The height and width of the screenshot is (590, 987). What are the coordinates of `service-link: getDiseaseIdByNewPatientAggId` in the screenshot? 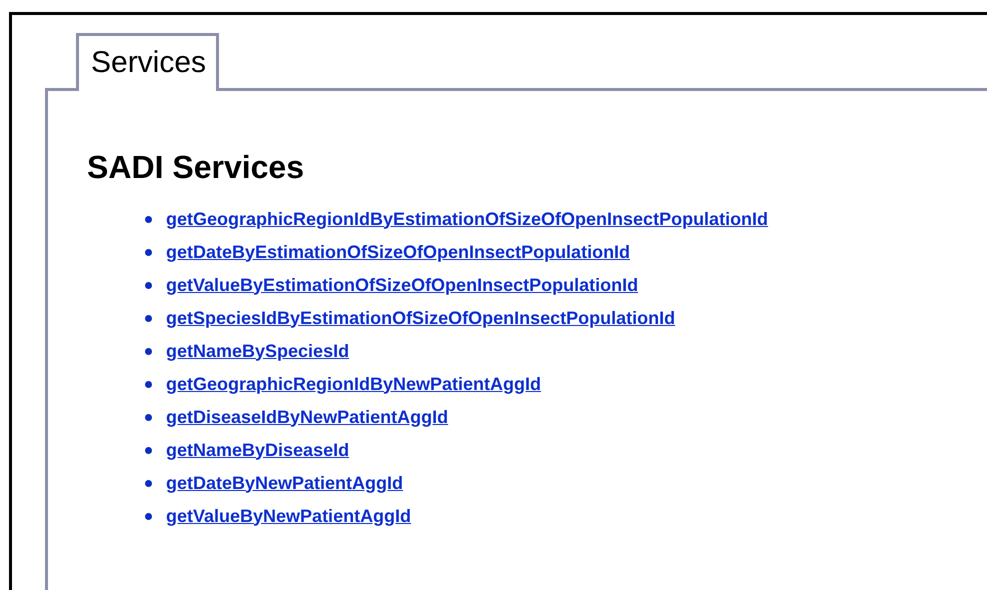 It's located at (307, 417).